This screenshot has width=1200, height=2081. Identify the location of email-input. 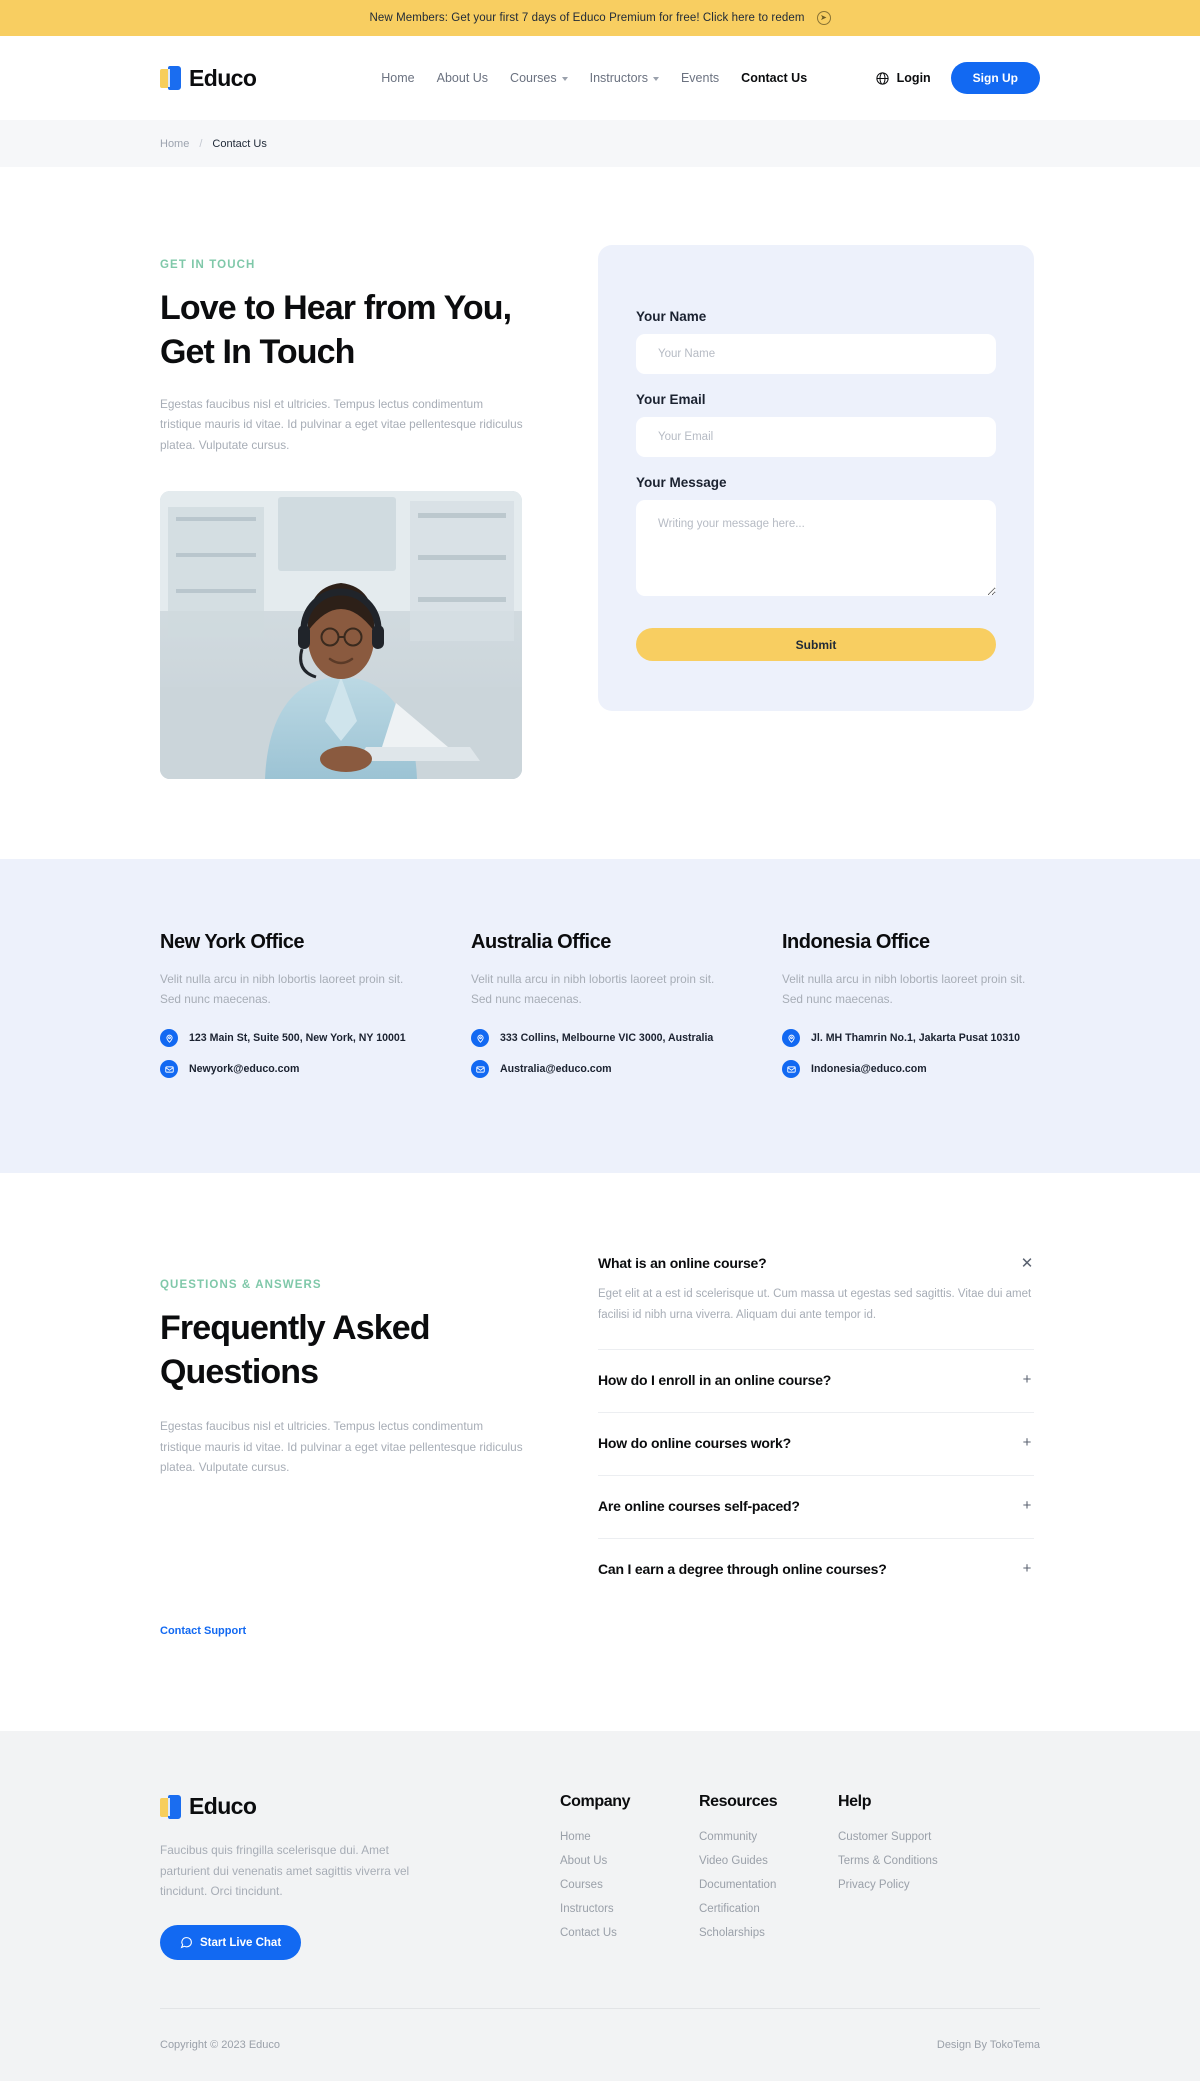
(816, 437).